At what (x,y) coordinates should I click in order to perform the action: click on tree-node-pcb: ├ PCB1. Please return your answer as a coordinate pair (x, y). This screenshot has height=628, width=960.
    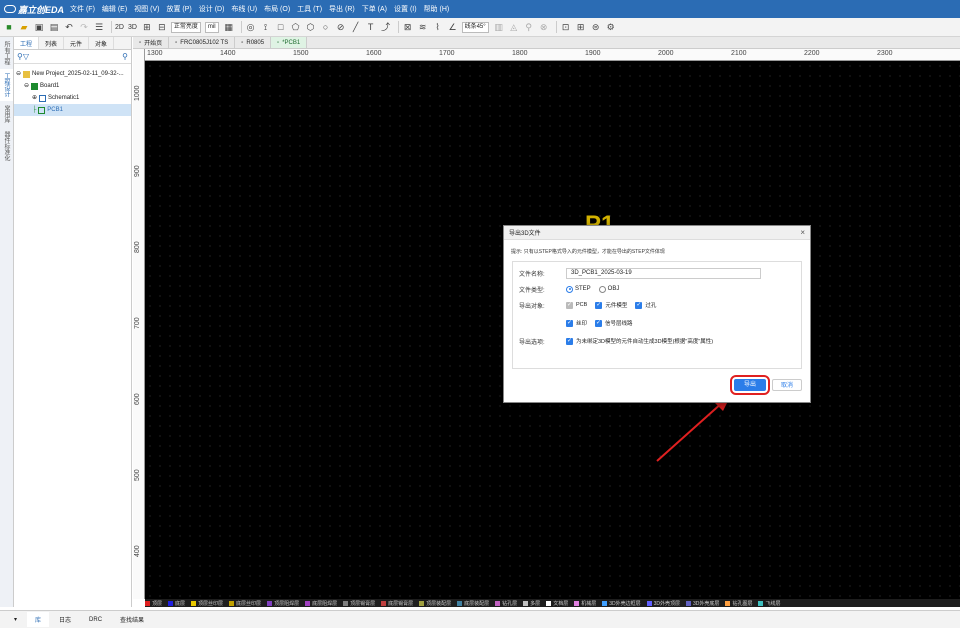
    Looking at the image, I should click on (72, 110).